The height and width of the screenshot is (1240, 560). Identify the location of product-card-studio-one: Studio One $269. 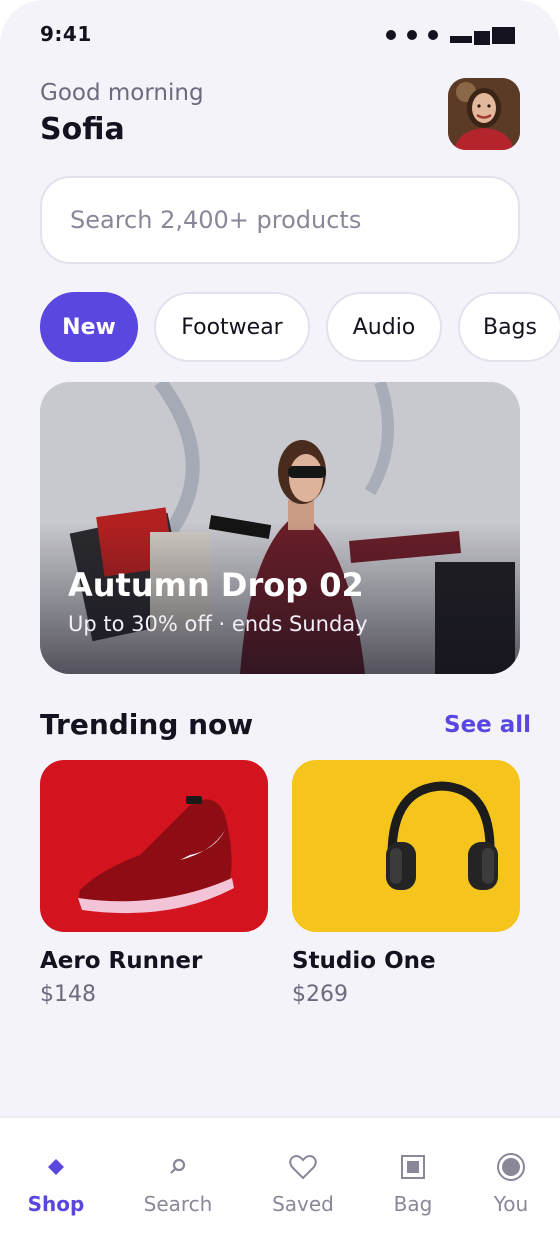
(406, 883).